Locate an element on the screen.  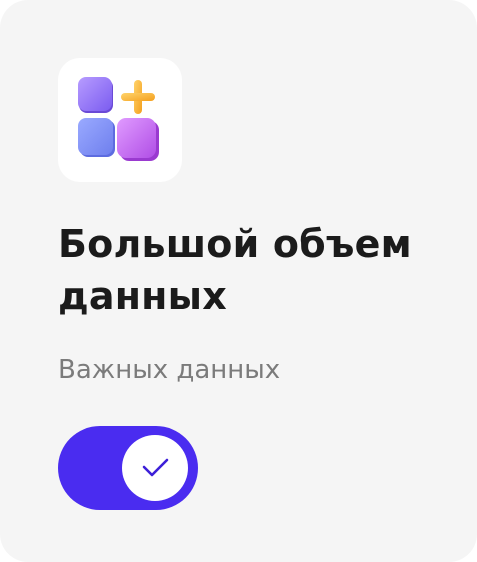
toggle-knob is located at coordinates (155, 468).